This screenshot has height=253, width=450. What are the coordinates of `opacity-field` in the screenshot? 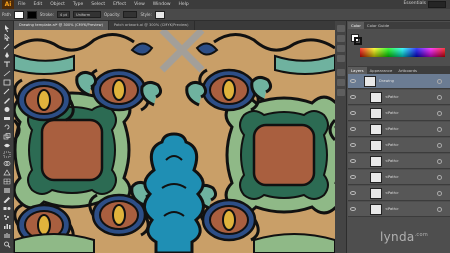 It's located at (130, 14).